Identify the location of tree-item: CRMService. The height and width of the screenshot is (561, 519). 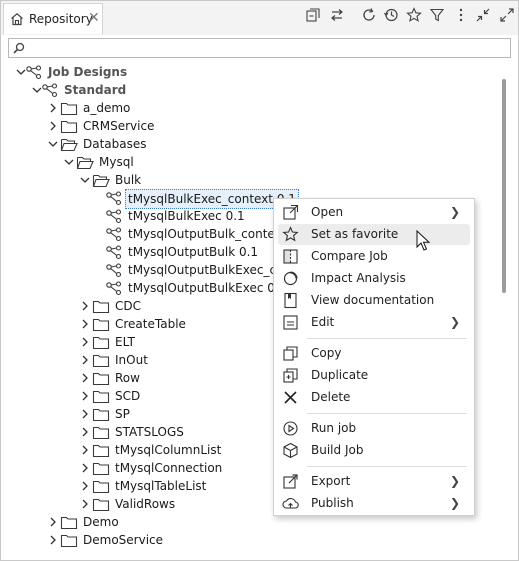
(283, 126).